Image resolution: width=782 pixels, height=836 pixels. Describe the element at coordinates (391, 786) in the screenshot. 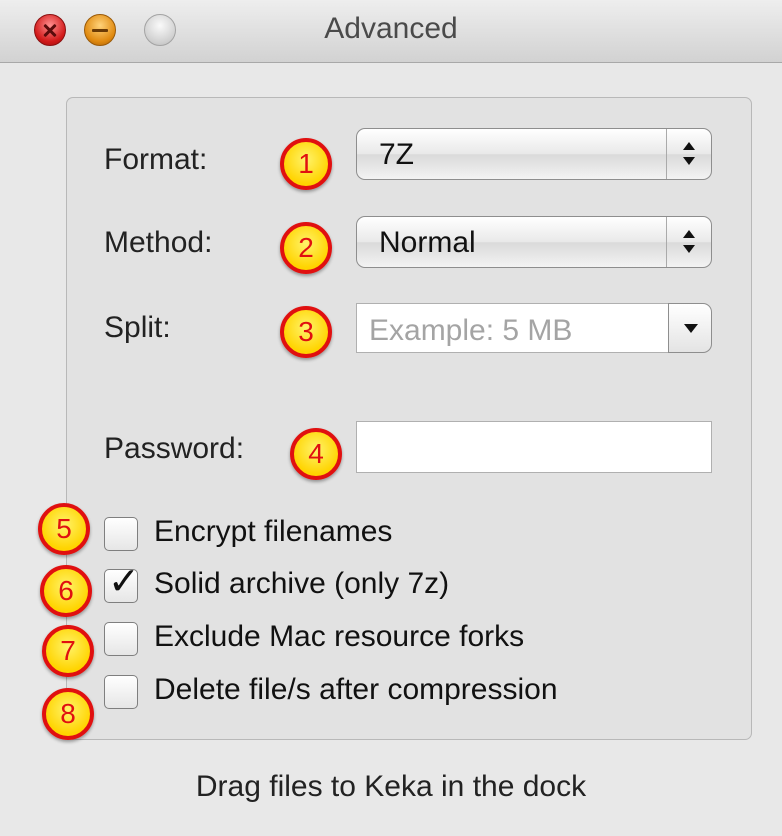

I see `drag-hint: Drag files to Keka in the dock` at that location.